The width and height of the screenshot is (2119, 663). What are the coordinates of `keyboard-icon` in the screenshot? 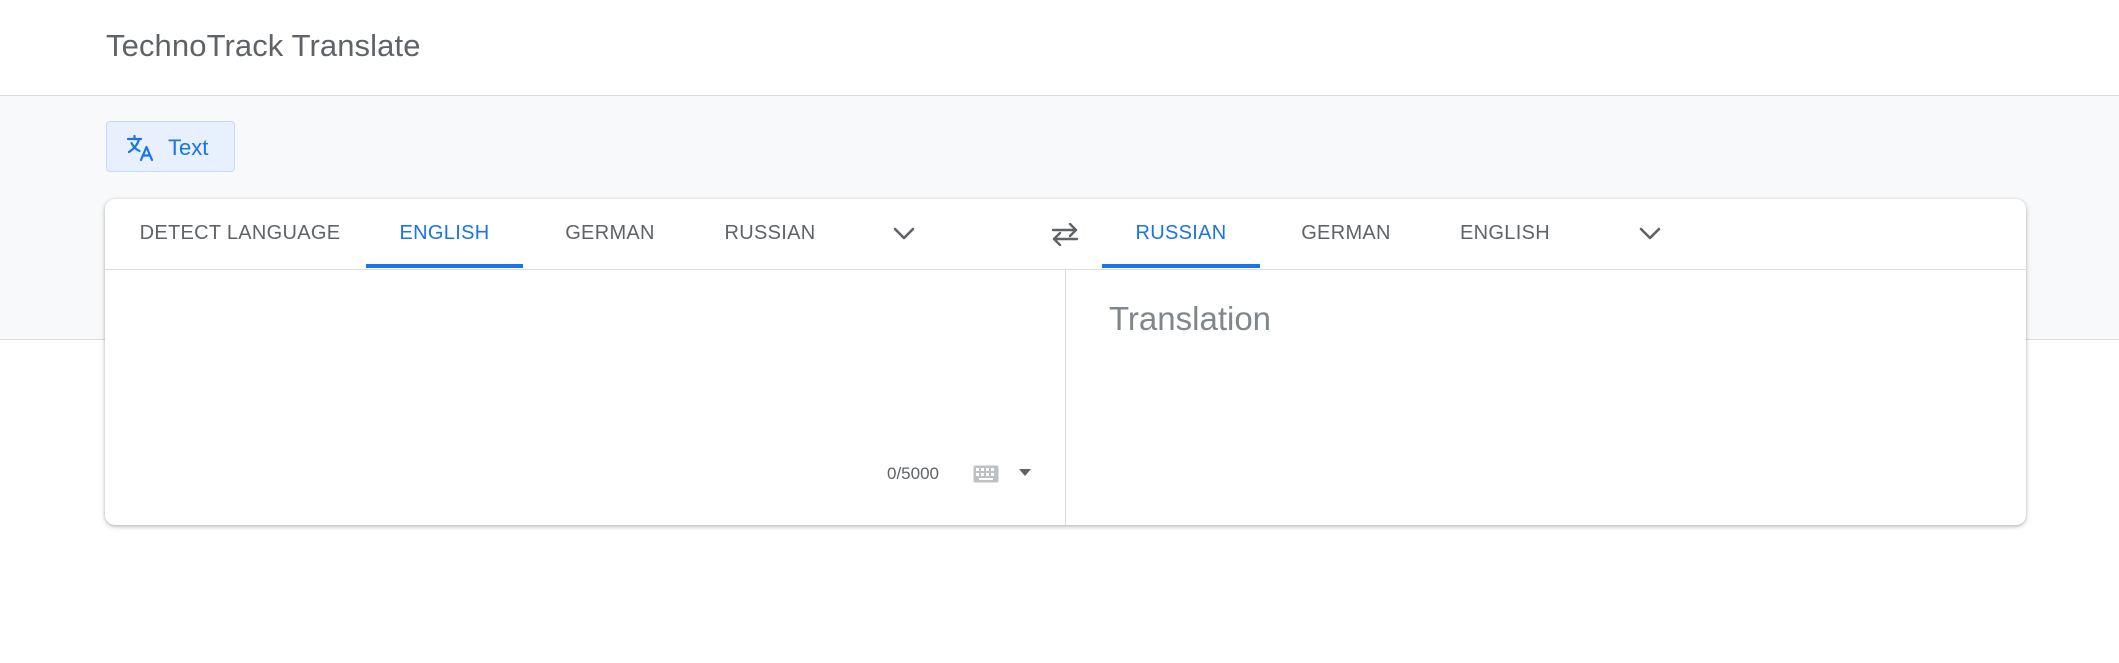 It's located at (986, 474).